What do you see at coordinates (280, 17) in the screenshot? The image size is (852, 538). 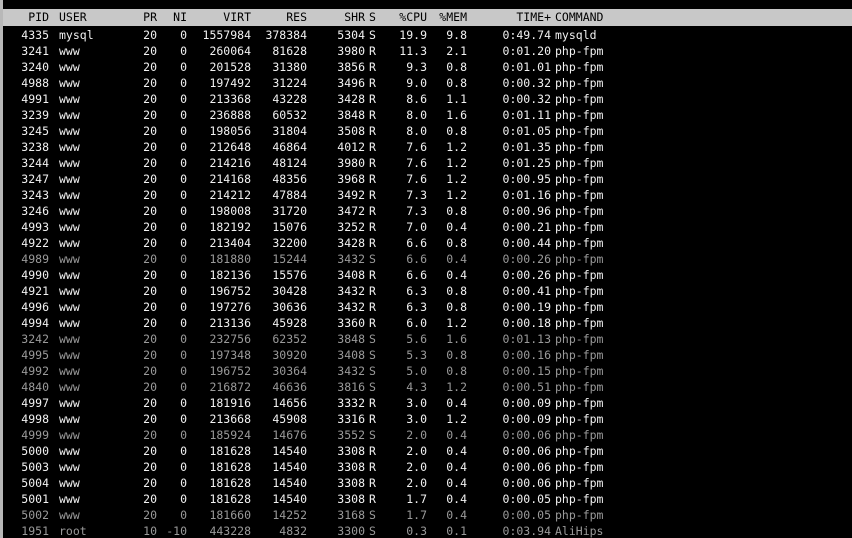 I see `header-res: RES` at bounding box center [280, 17].